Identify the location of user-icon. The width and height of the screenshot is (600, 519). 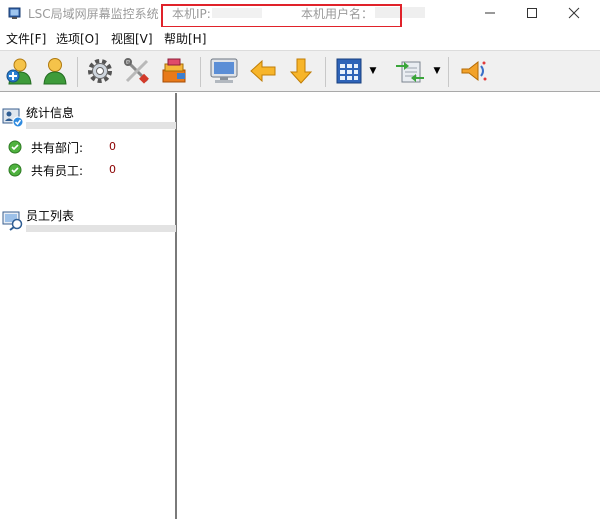
(54, 71).